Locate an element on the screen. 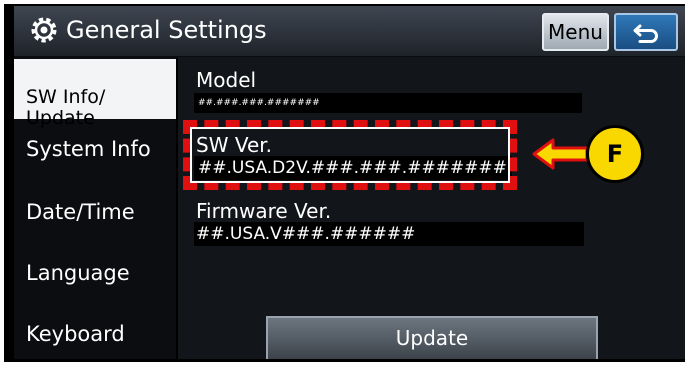 The height and width of the screenshot is (366, 689). sidebar-item-label: Language is located at coordinates (78, 273).